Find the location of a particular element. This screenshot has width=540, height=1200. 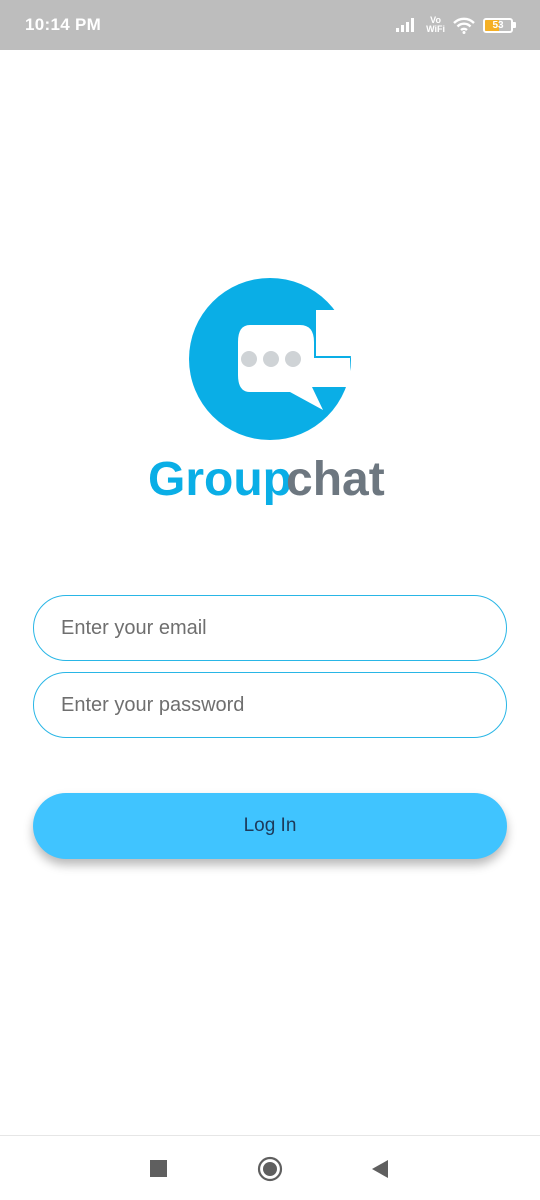

wifi-icon is located at coordinates (464, 25).